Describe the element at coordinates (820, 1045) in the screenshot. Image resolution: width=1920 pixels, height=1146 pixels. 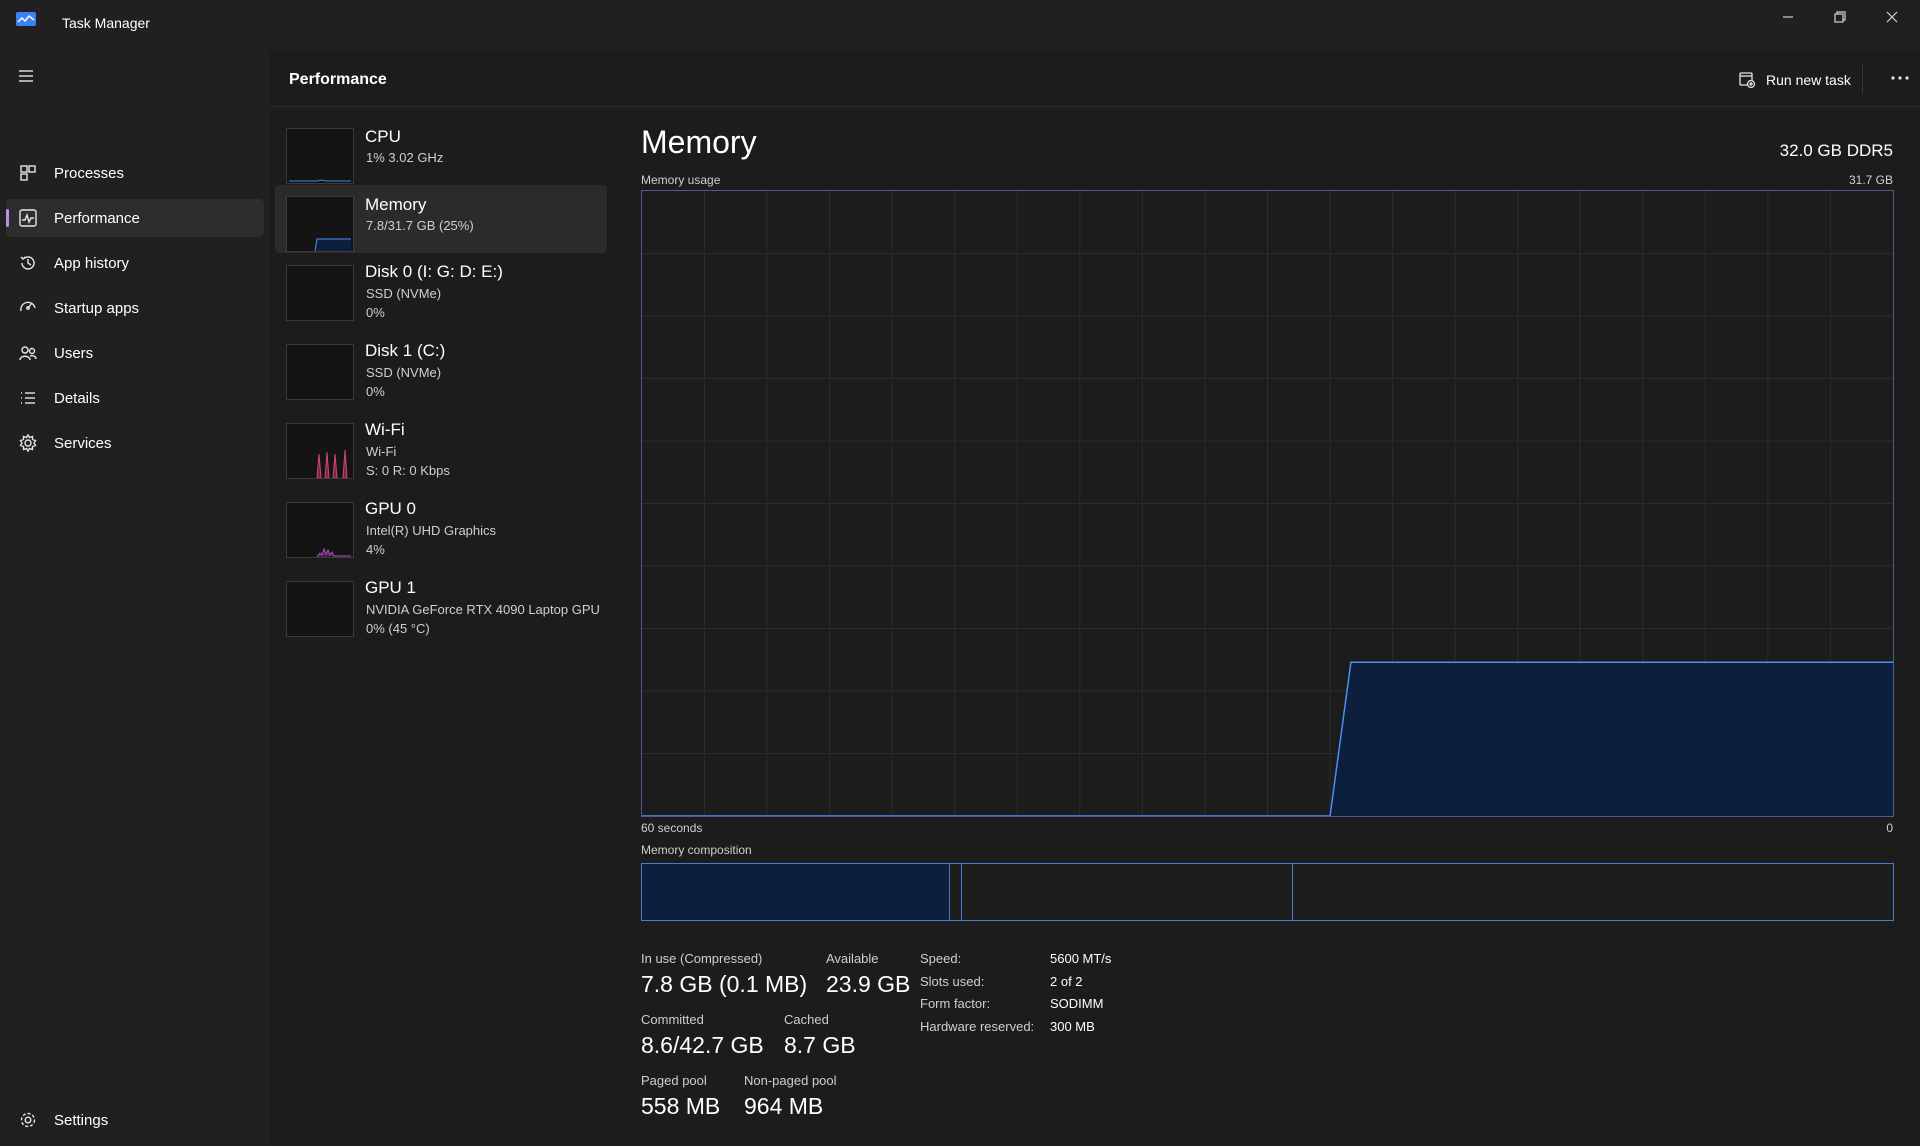
I see `cached-value: 8.7 GB` at that location.